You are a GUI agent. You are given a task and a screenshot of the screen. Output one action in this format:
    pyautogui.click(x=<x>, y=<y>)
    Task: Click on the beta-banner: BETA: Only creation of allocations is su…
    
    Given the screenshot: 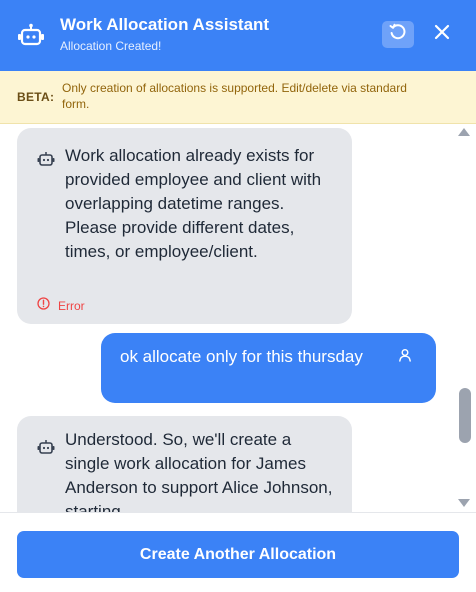 What is the action you would take?
    pyautogui.click(x=238, y=97)
    